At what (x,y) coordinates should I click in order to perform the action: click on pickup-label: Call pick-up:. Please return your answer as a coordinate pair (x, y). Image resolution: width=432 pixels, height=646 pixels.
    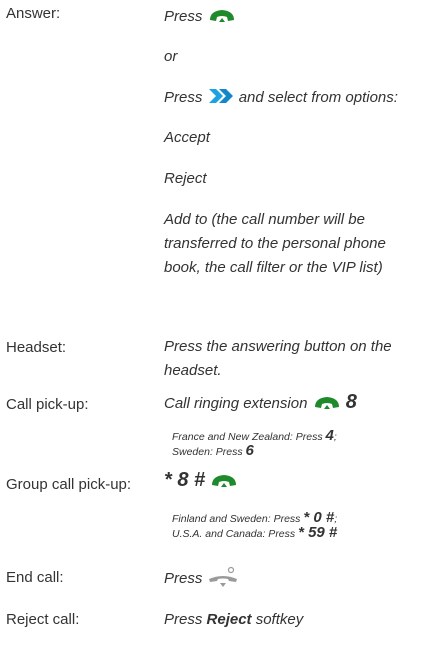
    Looking at the image, I should click on (47, 404).